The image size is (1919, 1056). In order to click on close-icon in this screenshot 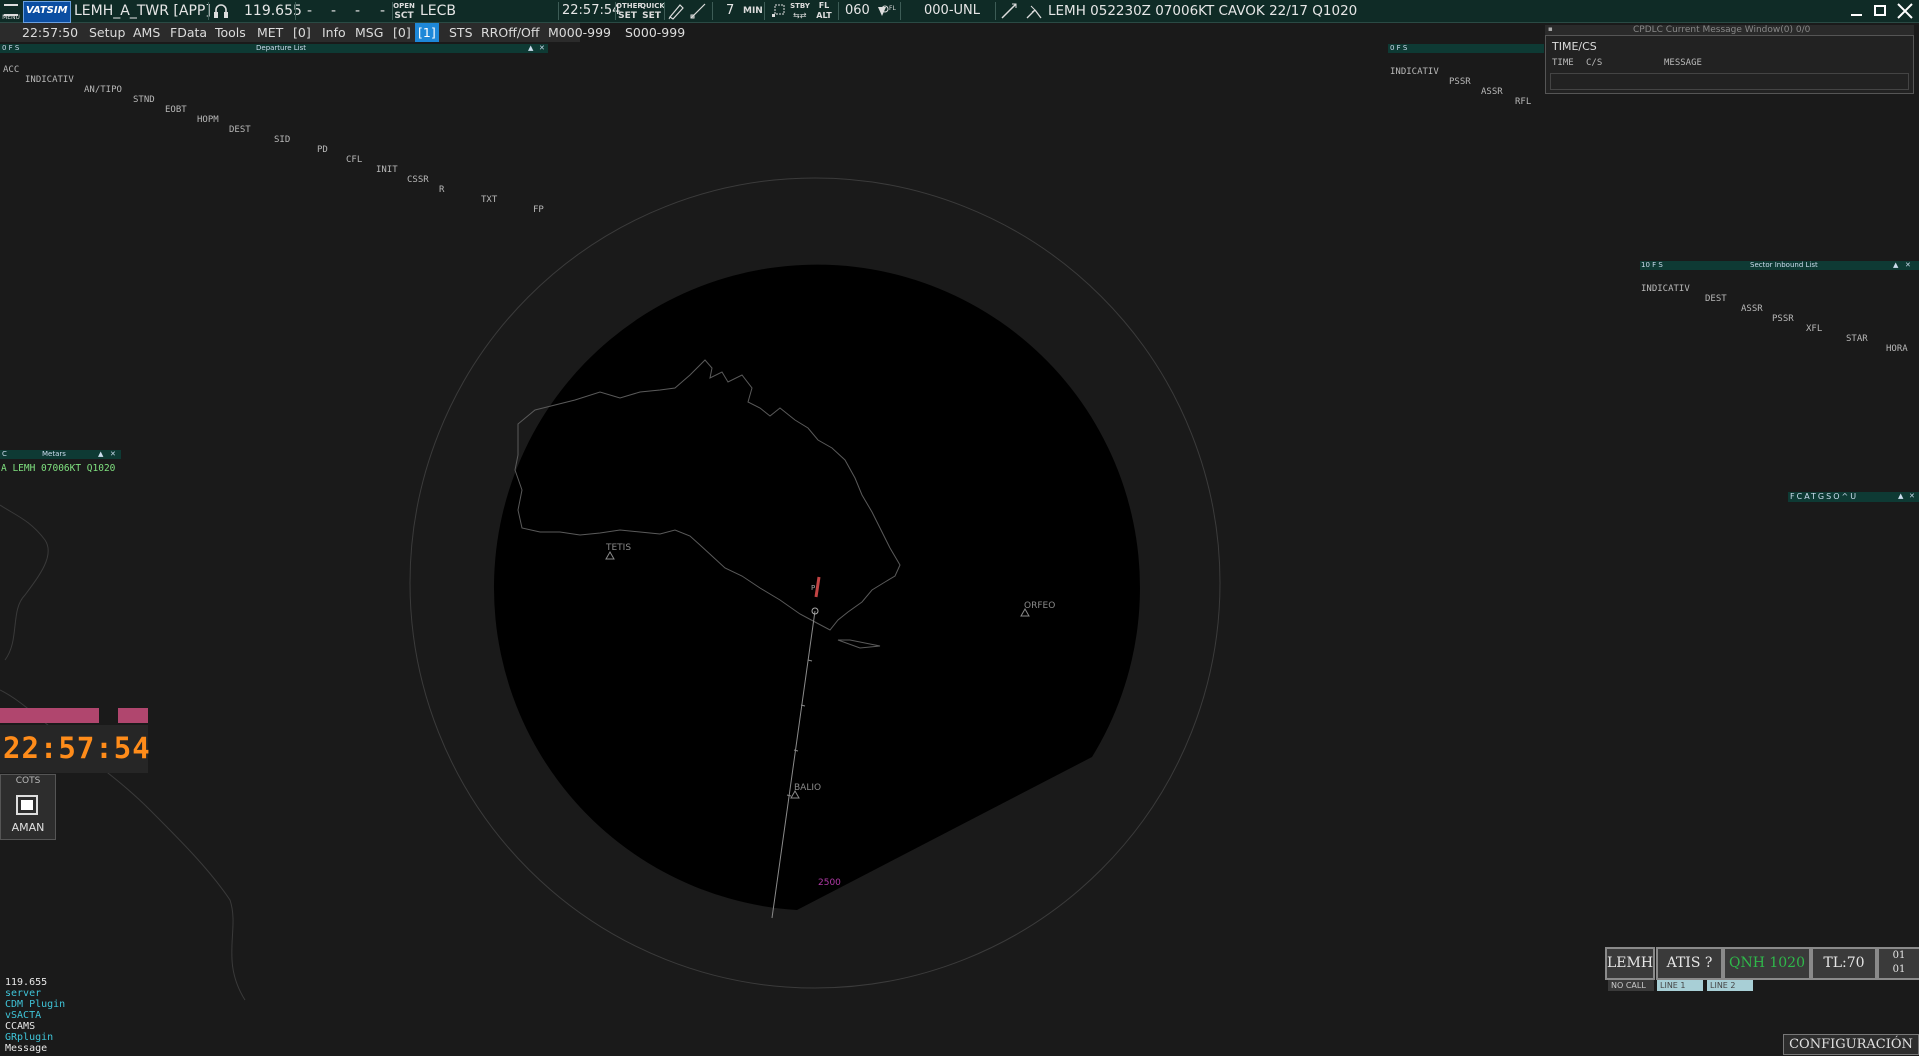, I will do `click(1905, 11)`.